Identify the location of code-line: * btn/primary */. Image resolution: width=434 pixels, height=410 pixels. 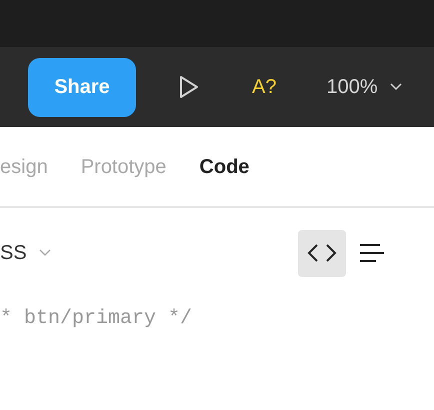
(96, 318).